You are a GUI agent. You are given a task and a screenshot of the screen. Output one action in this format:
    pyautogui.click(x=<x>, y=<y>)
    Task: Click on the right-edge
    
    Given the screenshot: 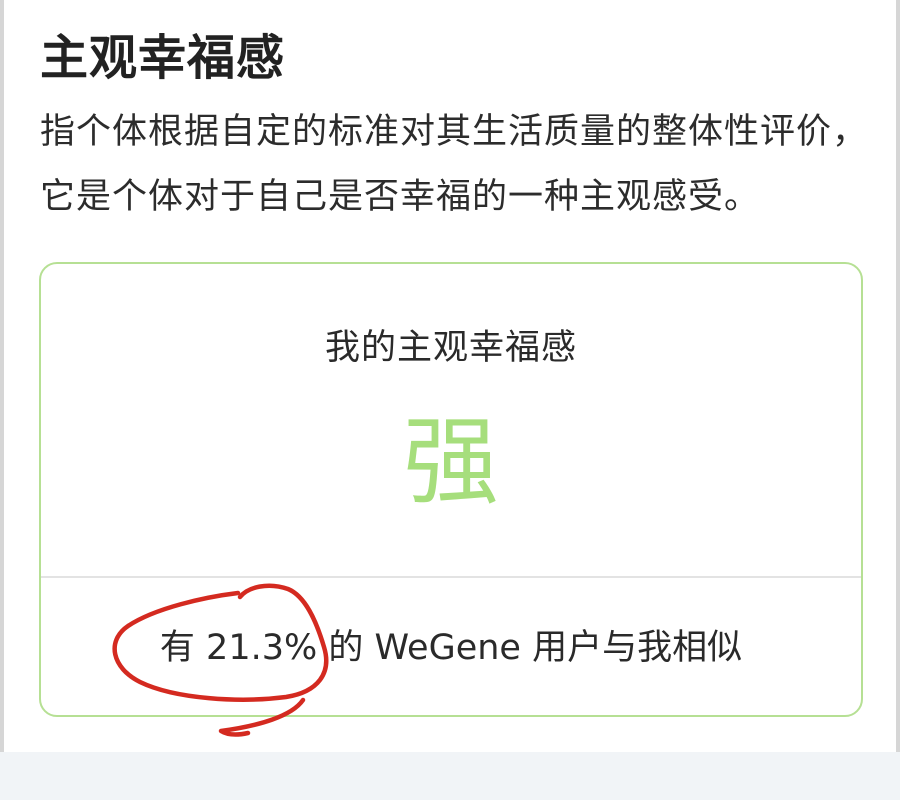 What is the action you would take?
    pyautogui.click(x=898, y=376)
    